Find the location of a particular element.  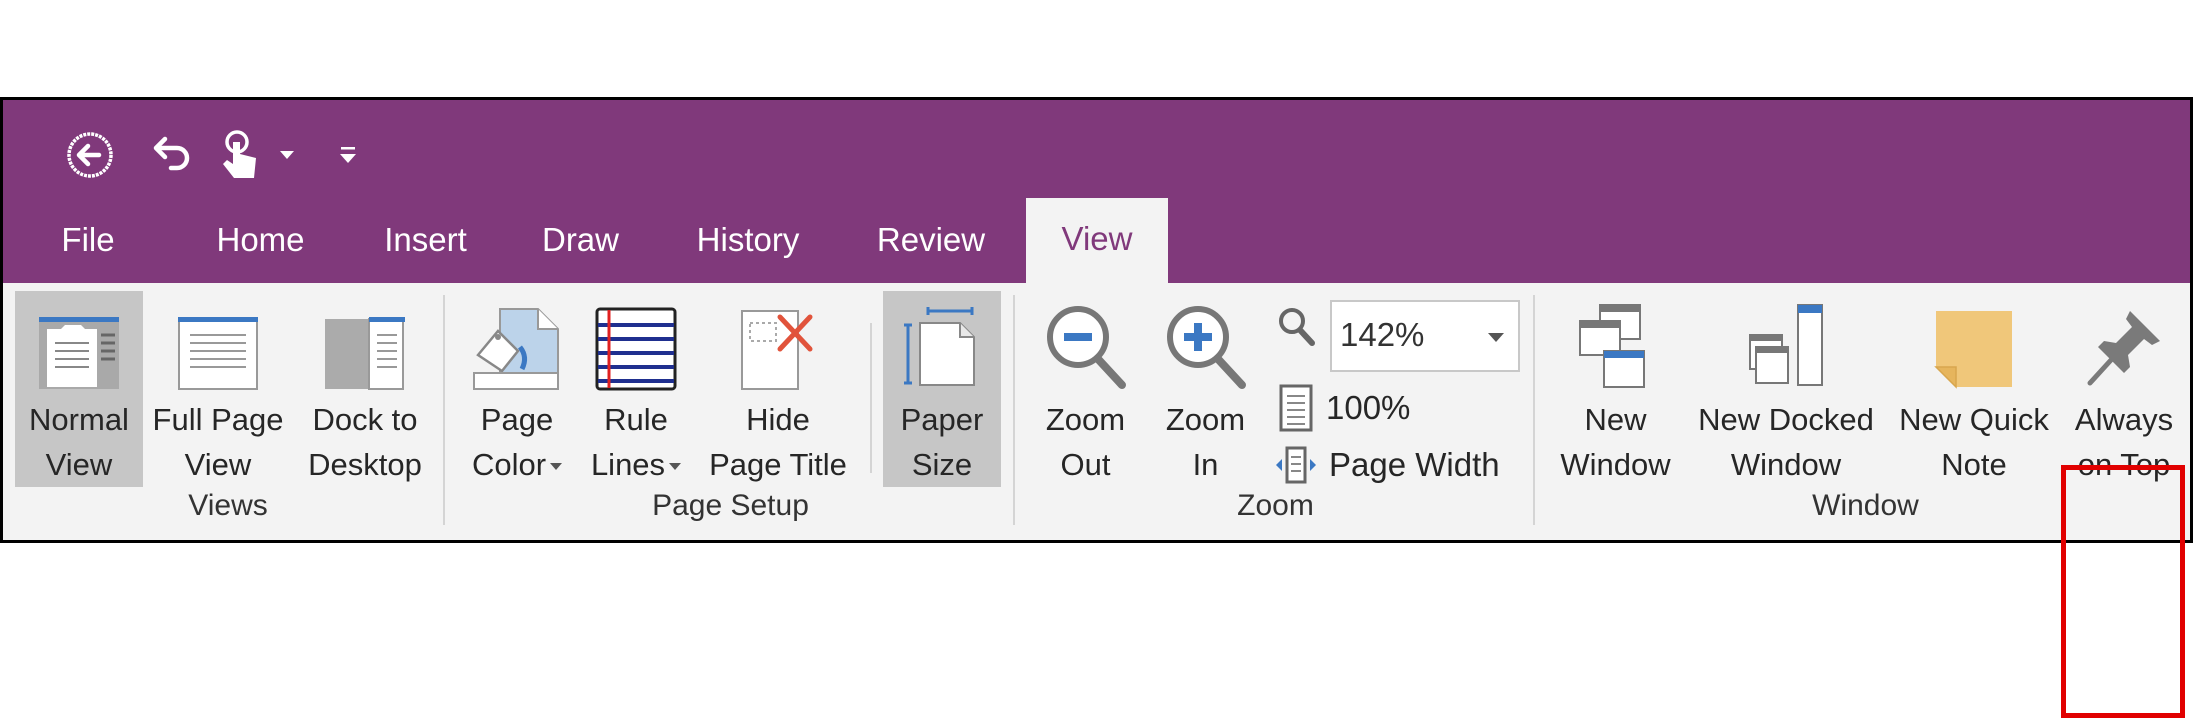

zoom-100-label: 100% is located at coordinates (1368, 407).